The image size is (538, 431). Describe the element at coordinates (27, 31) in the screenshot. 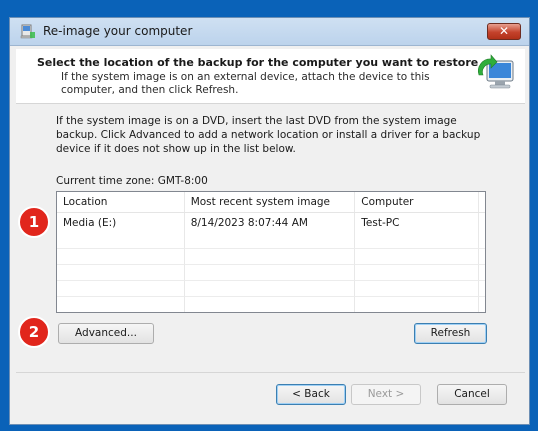

I see `computer-icon` at that location.